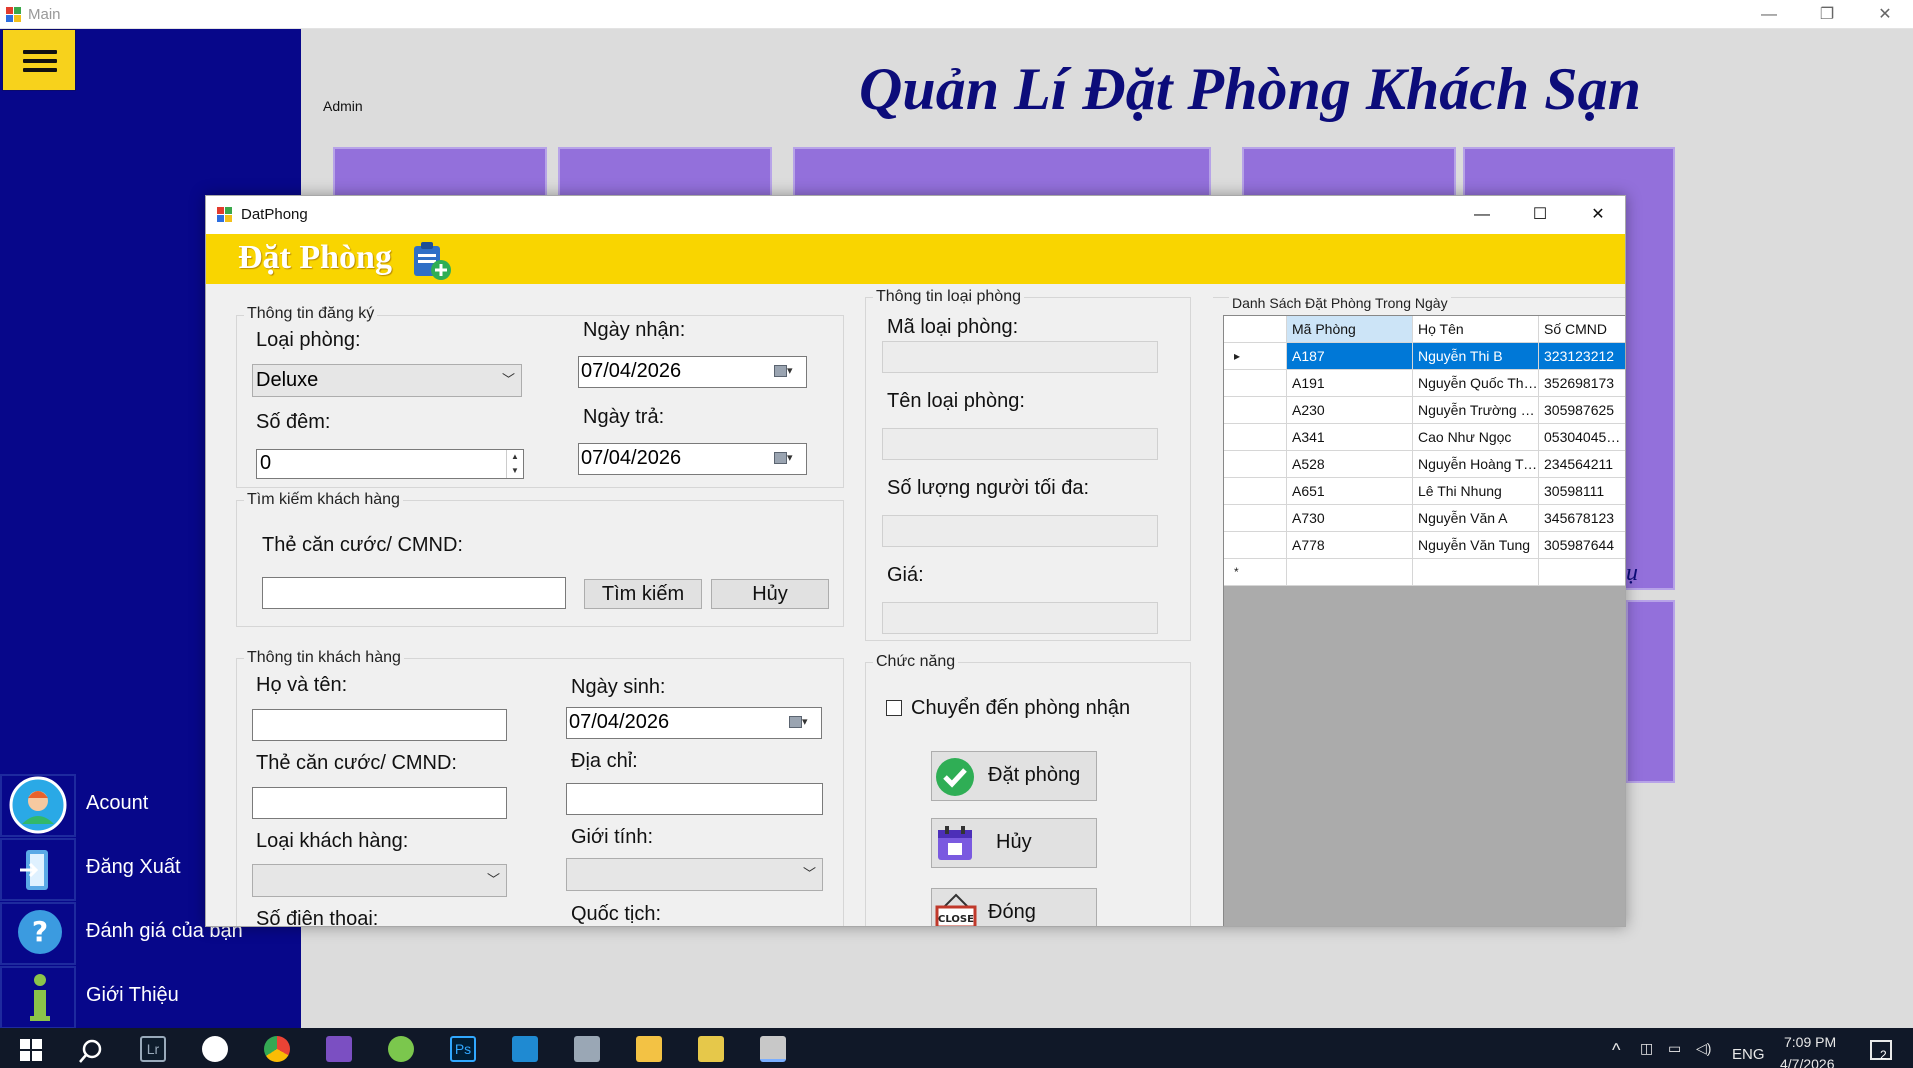 Image resolution: width=1913 pixels, height=1068 pixels. Describe the element at coordinates (694, 799) in the screenshot. I see `address-input` at that location.